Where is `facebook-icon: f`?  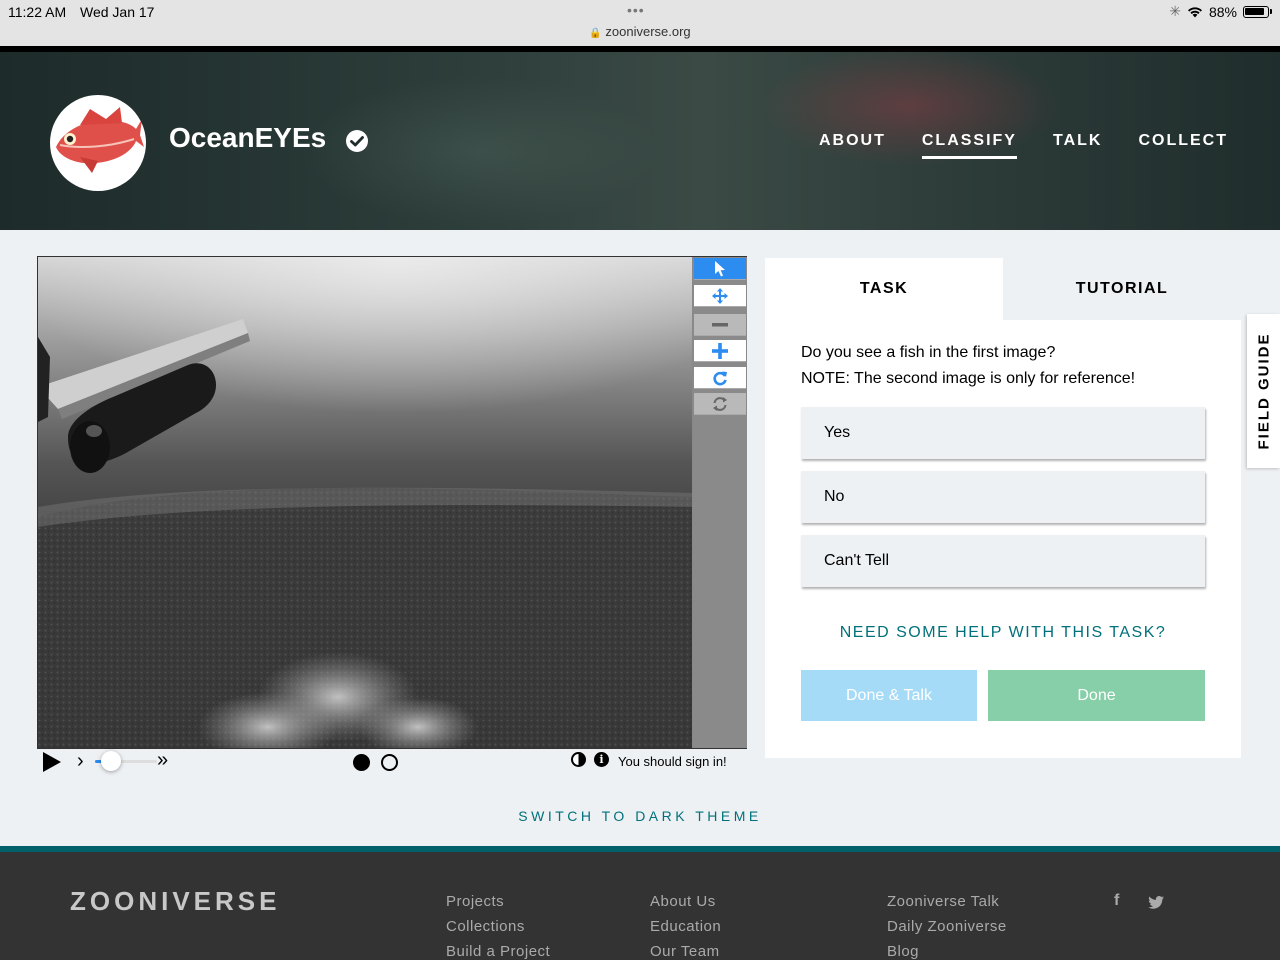
facebook-icon: f is located at coordinates (1116, 901).